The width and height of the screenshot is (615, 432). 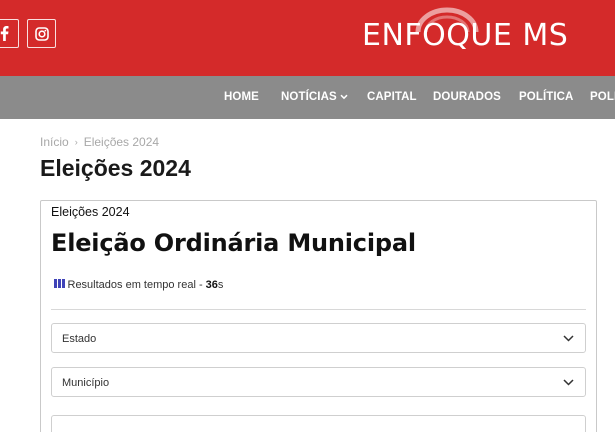 What do you see at coordinates (318, 423) in the screenshot?
I see `results-panel` at bounding box center [318, 423].